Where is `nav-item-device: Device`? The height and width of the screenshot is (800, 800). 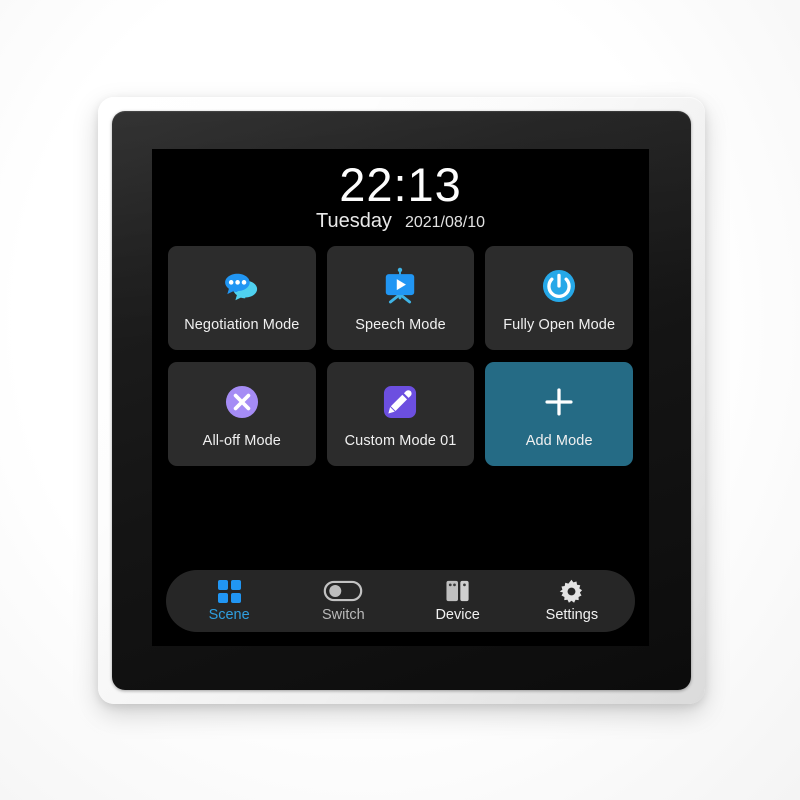
nav-item-device: Device is located at coordinates (458, 601).